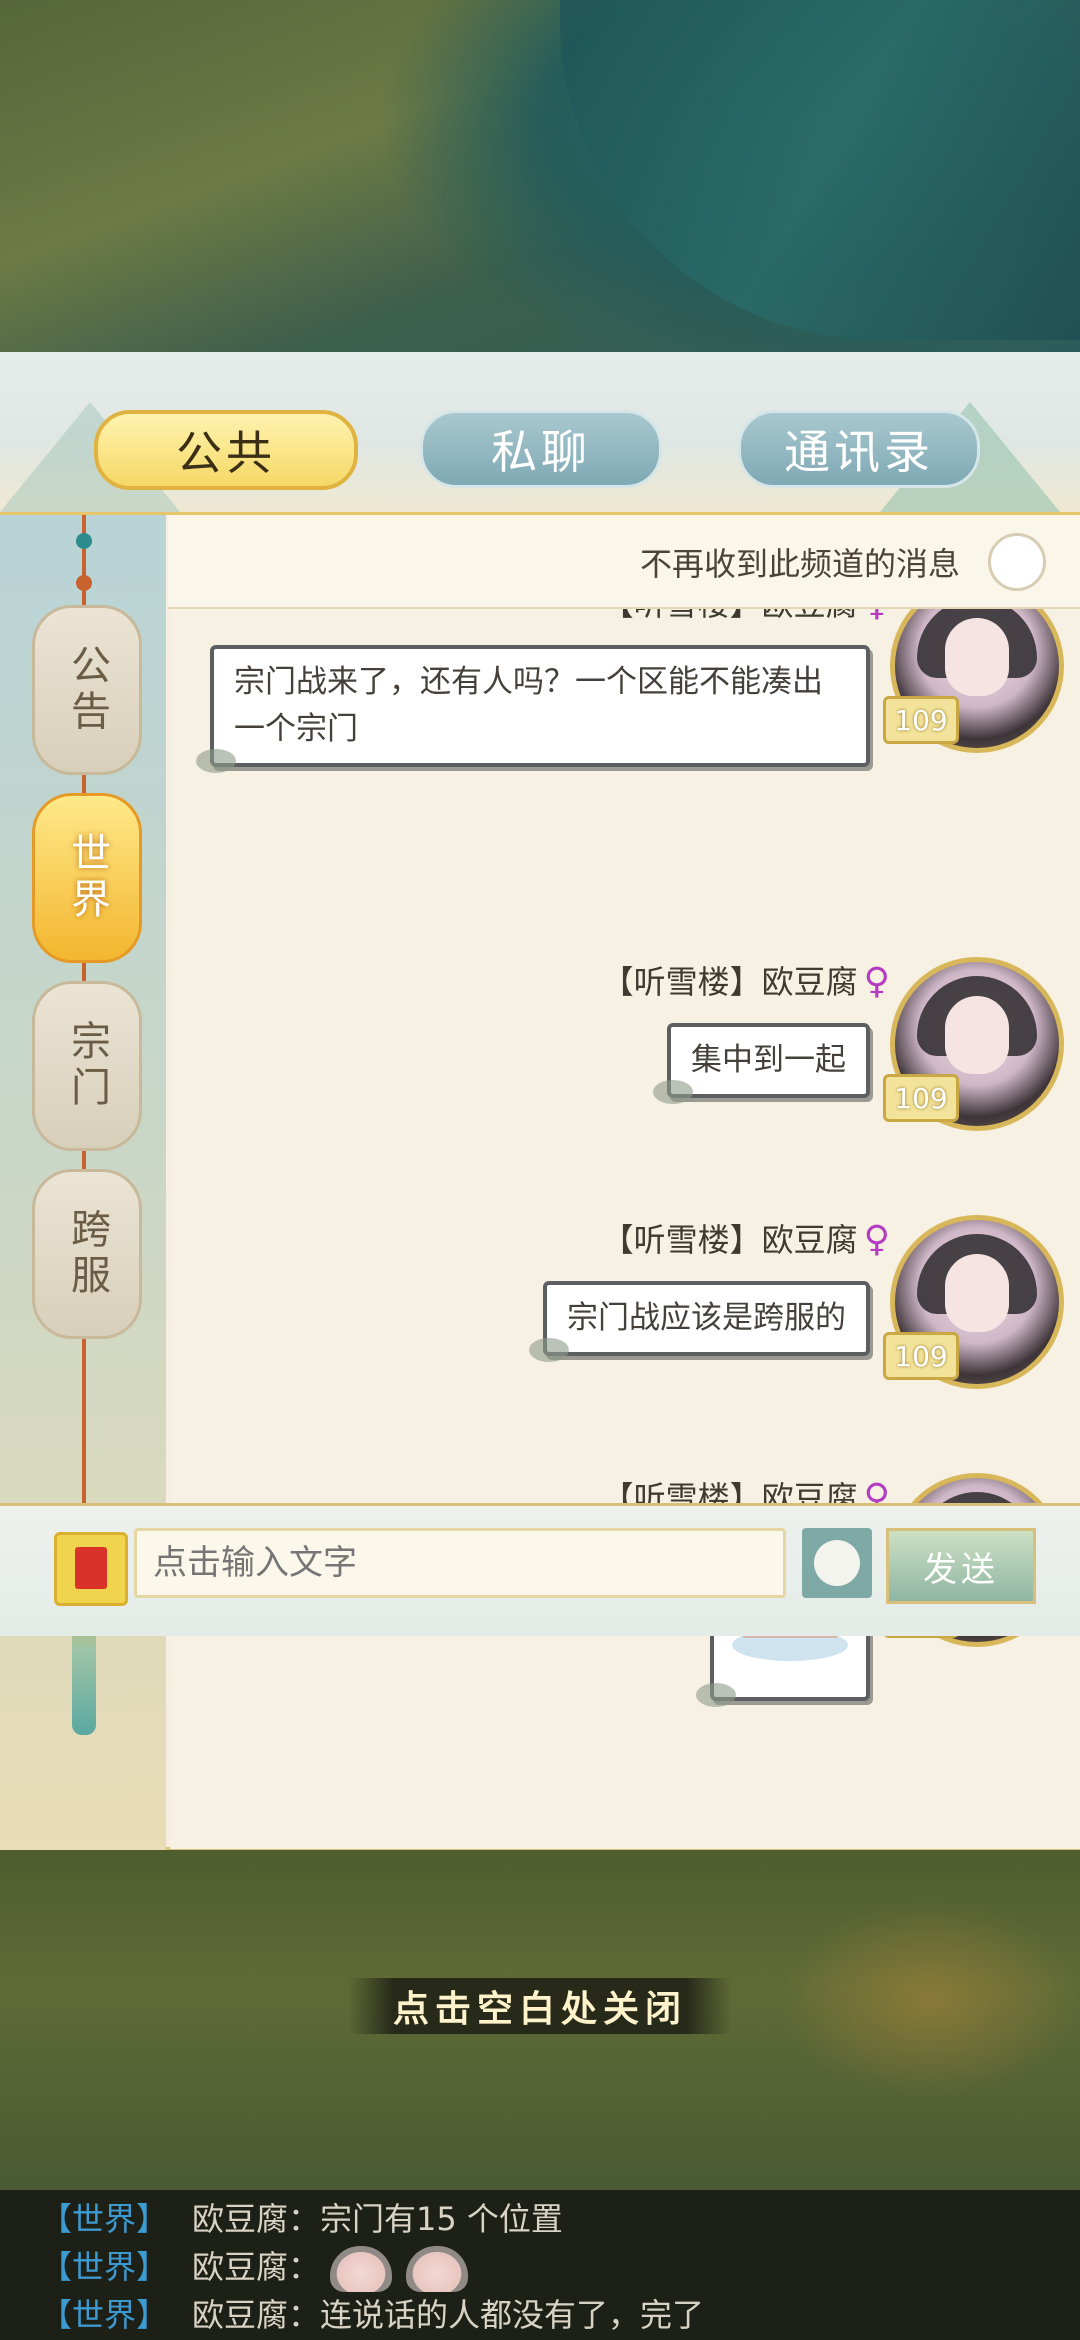 Image resolution: width=1080 pixels, height=2340 pixels. I want to click on red-packet-button, so click(91, 1569).